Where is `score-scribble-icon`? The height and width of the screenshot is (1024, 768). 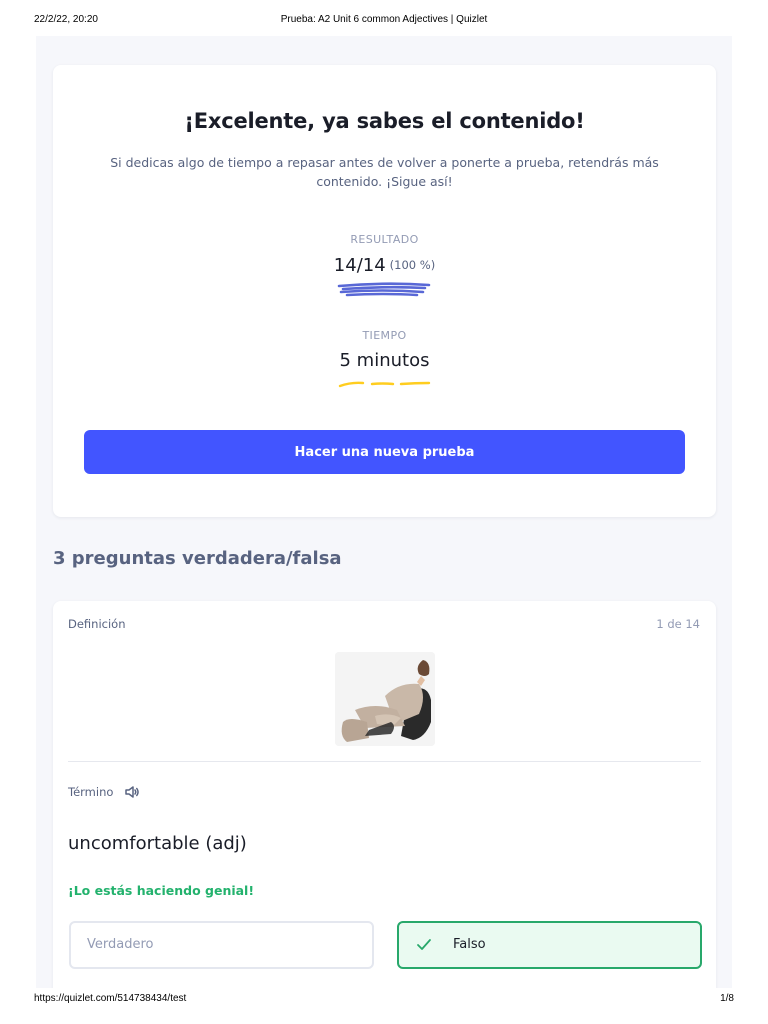 score-scribble-icon is located at coordinates (383, 289).